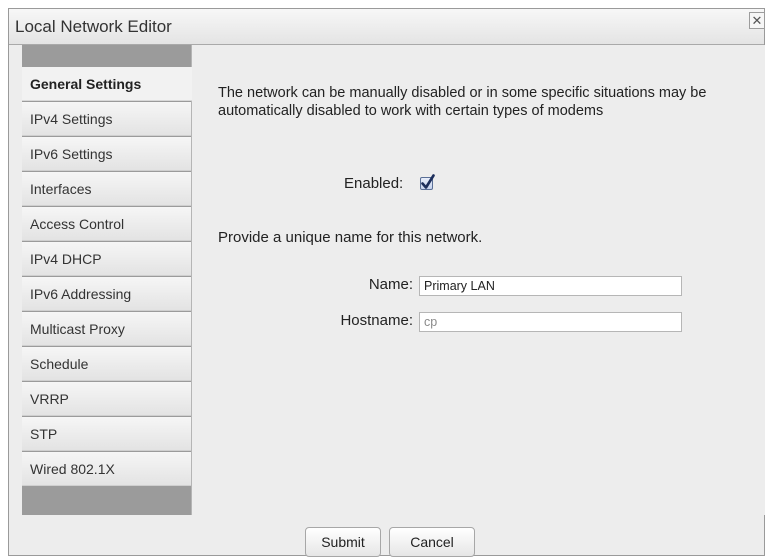 The width and height of the screenshot is (768, 558). I want to click on sidebar-item-ipv6-addressing: IPv6 Addressing, so click(106, 294).